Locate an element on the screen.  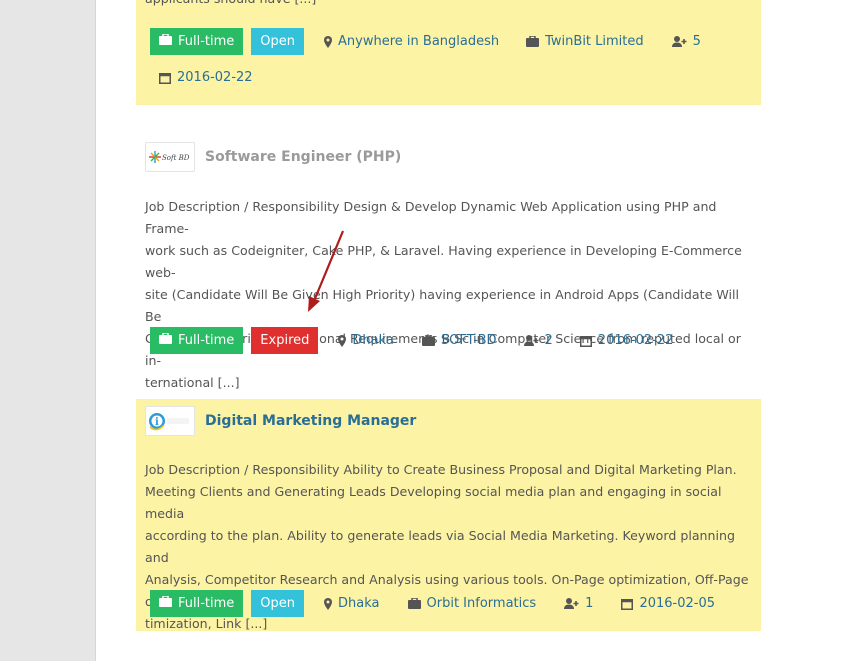
applicants-count: 2 is located at coordinates (548, 340).